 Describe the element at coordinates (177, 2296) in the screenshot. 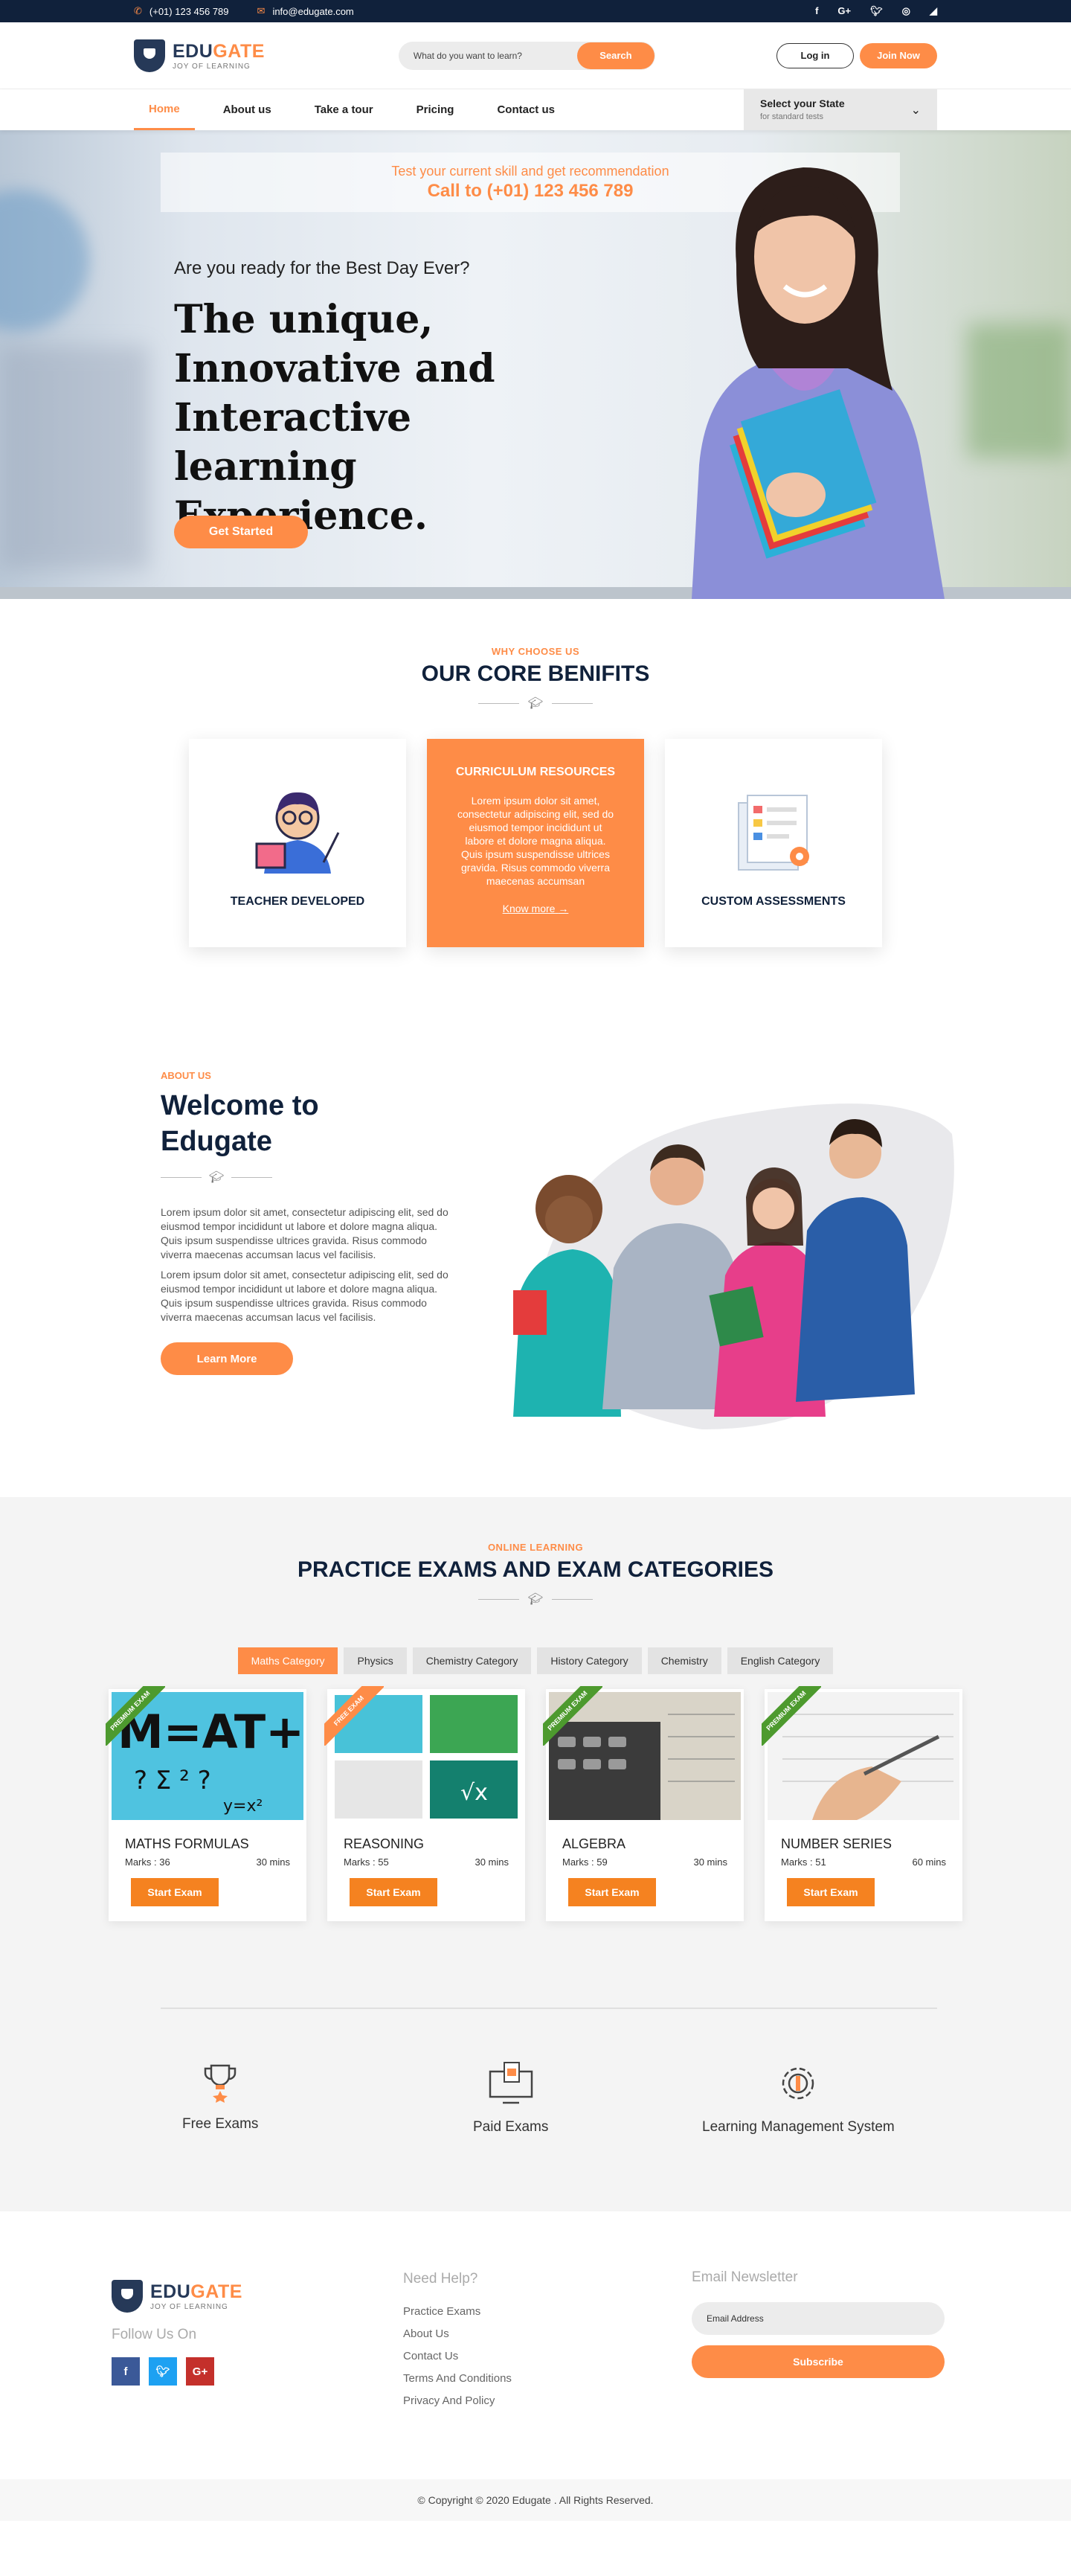

I see `footer-logo: EDUGATE JOY OF LEARNING` at that location.